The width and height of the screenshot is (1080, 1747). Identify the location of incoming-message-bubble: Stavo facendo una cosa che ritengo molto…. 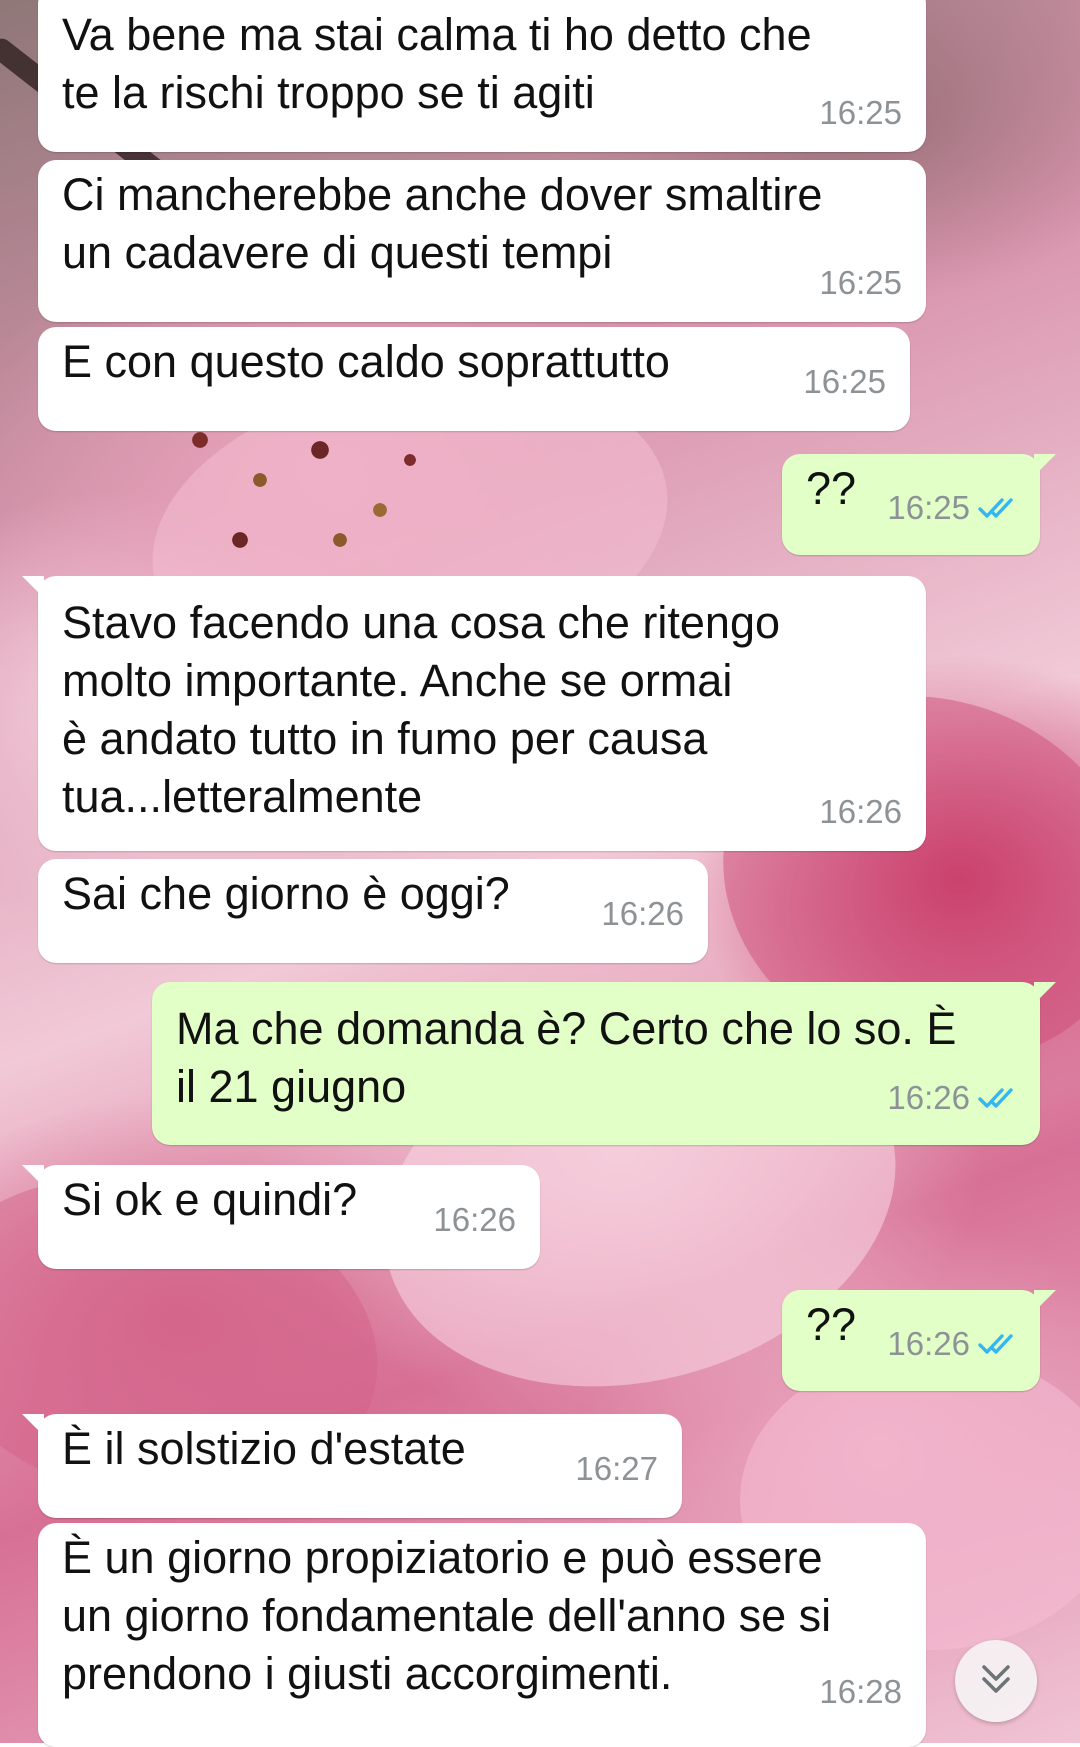
(474, 713).